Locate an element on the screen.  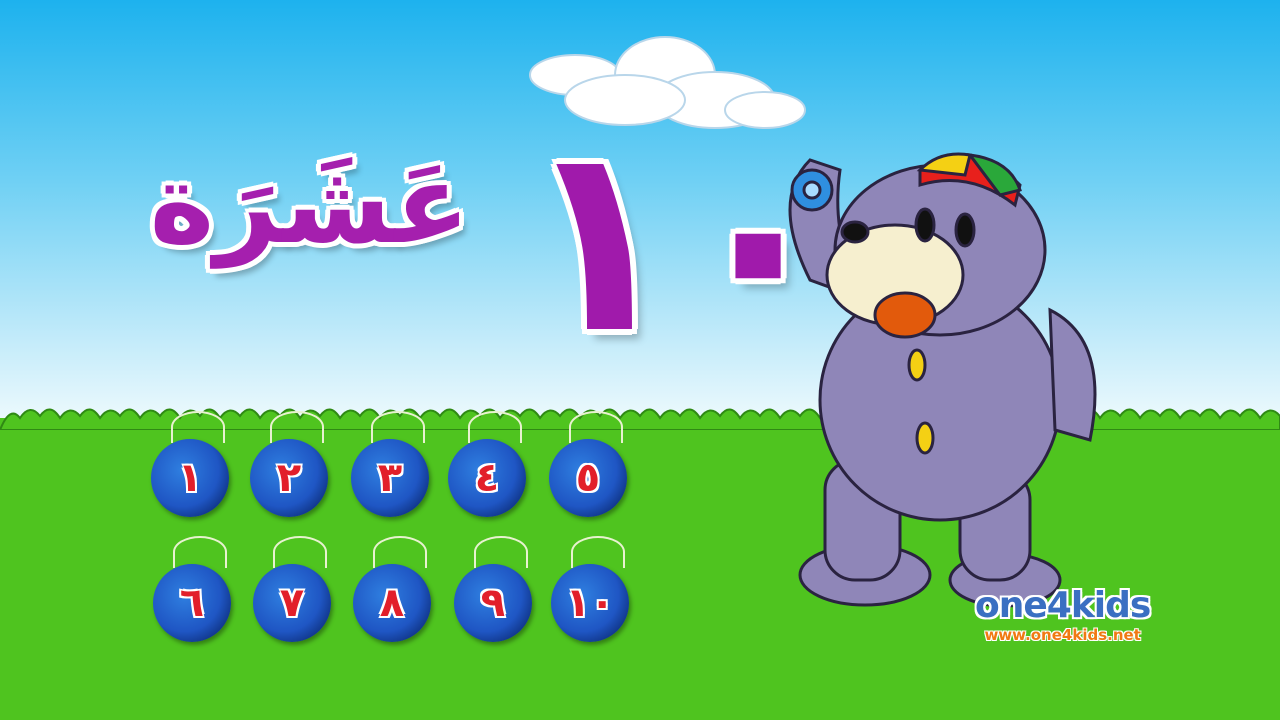
yoyo-number-1: ١ is located at coordinates (190, 478).